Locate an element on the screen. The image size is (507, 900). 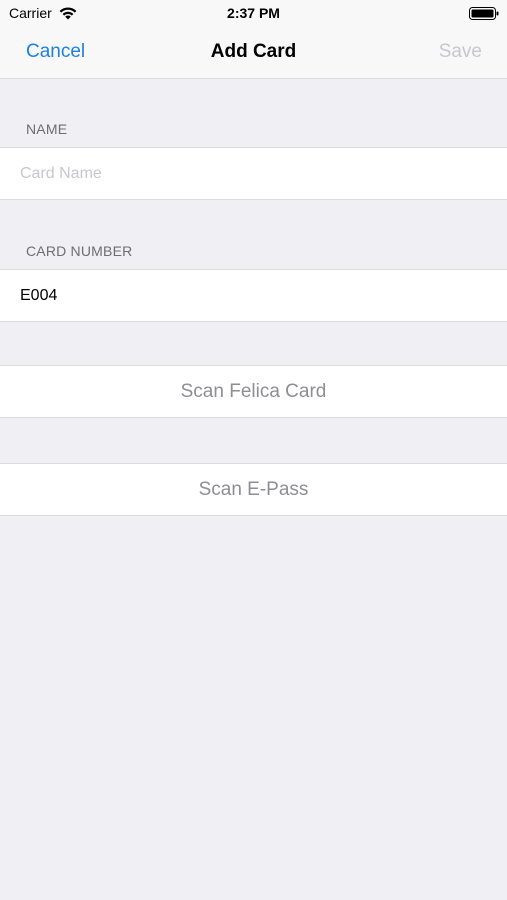
navigation-bar: Cancel Add Card Save is located at coordinates (253, 53).